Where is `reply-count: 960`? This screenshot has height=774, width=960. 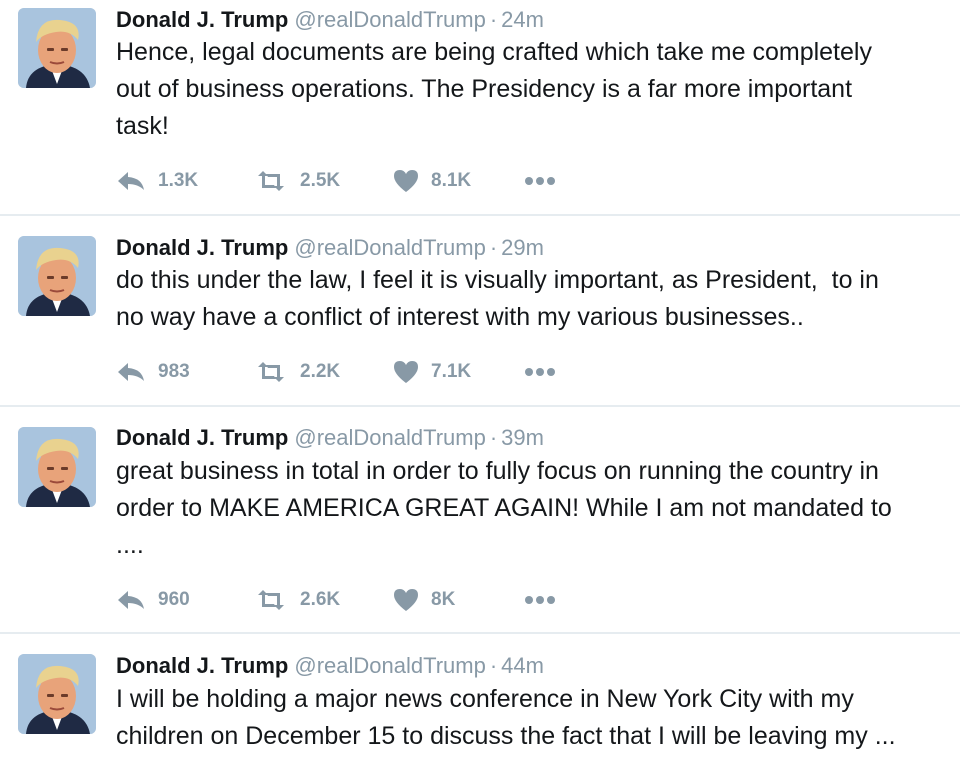 reply-count: 960 is located at coordinates (174, 599).